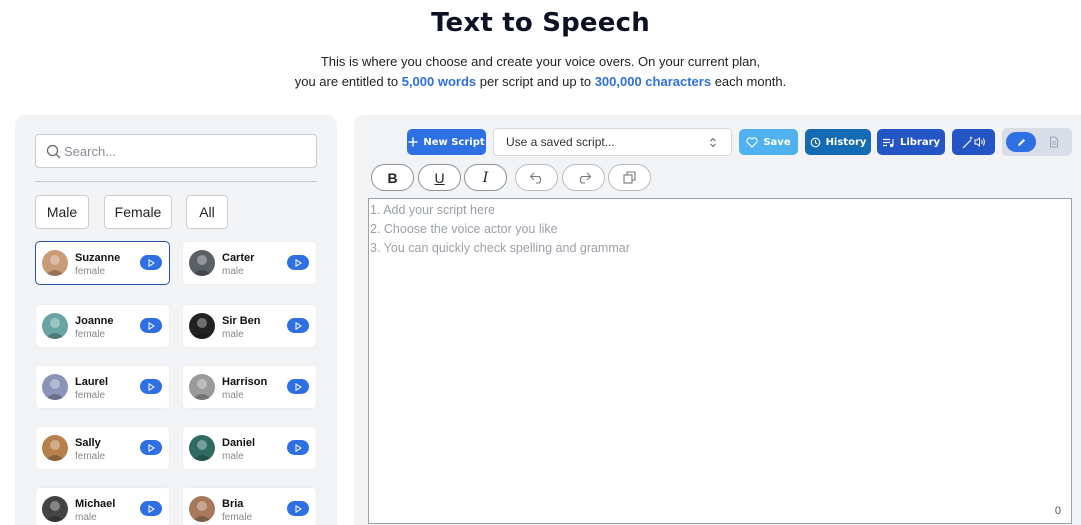  Describe the element at coordinates (249, 506) in the screenshot. I see `voice-card: Bria female` at that location.